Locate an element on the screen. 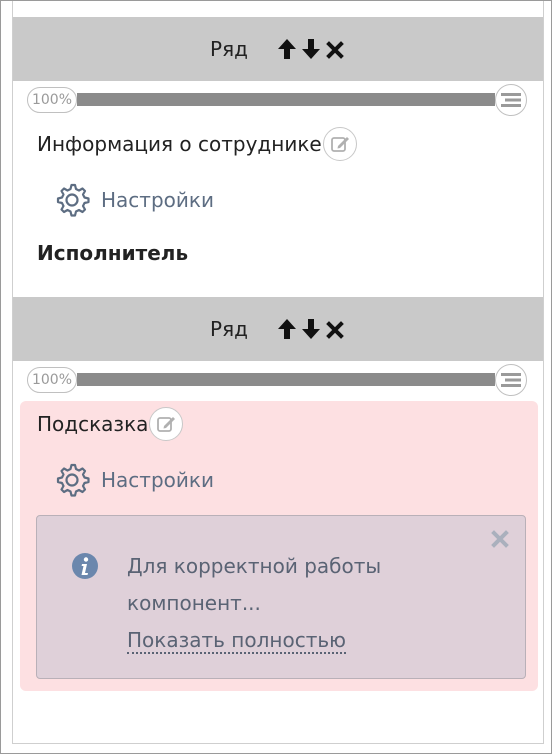  field-value: Исполнитель is located at coordinates (113, 253).